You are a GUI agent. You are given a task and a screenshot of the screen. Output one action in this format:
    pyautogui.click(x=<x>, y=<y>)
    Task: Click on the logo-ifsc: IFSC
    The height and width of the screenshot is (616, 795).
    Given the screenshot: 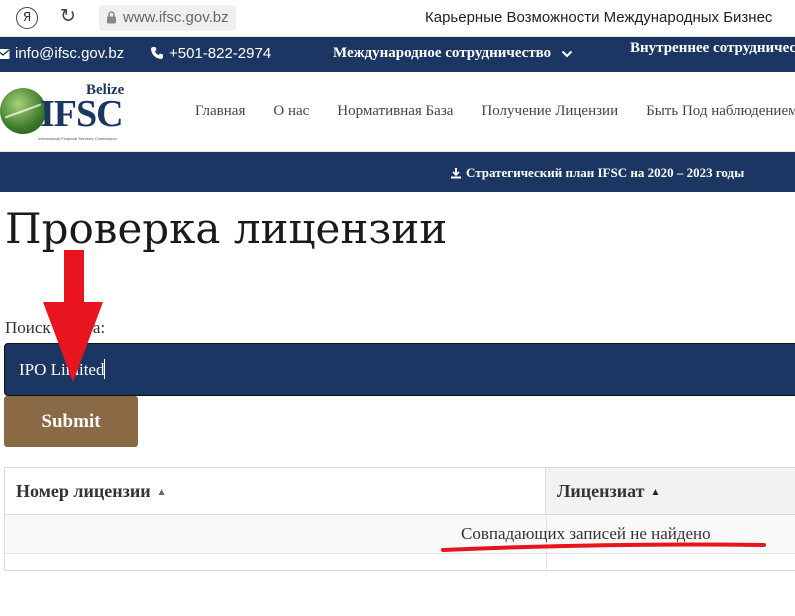 What is the action you would take?
    pyautogui.click(x=82, y=114)
    